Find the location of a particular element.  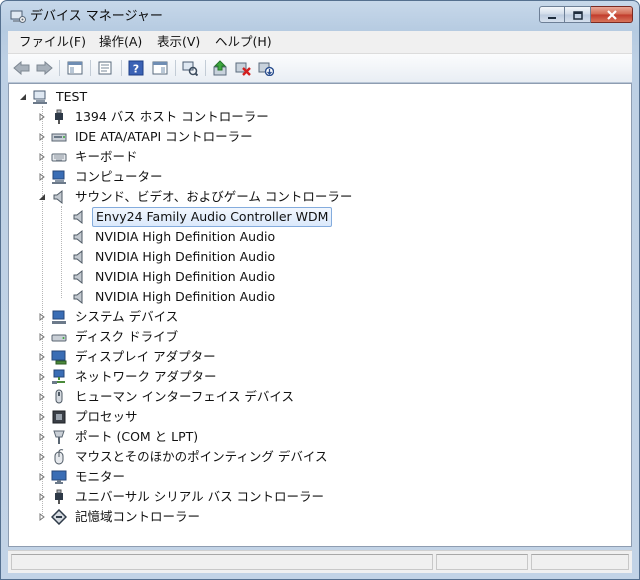

show-hide-console-tree-button is located at coordinates (75, 68).